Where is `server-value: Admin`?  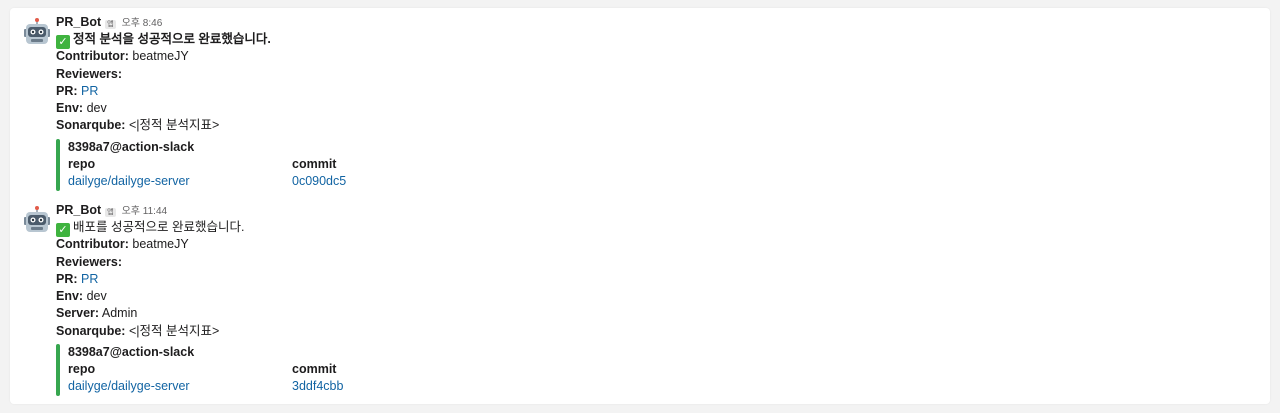
server-value: Admin is located at coordinates (119, 313).